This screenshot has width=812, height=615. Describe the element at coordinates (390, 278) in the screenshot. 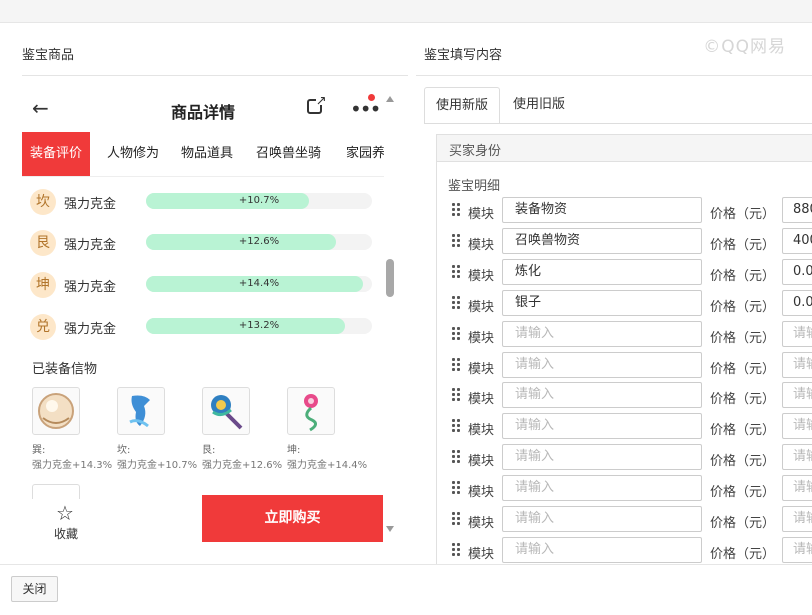

I see `scrollbar-thumb` at that location.